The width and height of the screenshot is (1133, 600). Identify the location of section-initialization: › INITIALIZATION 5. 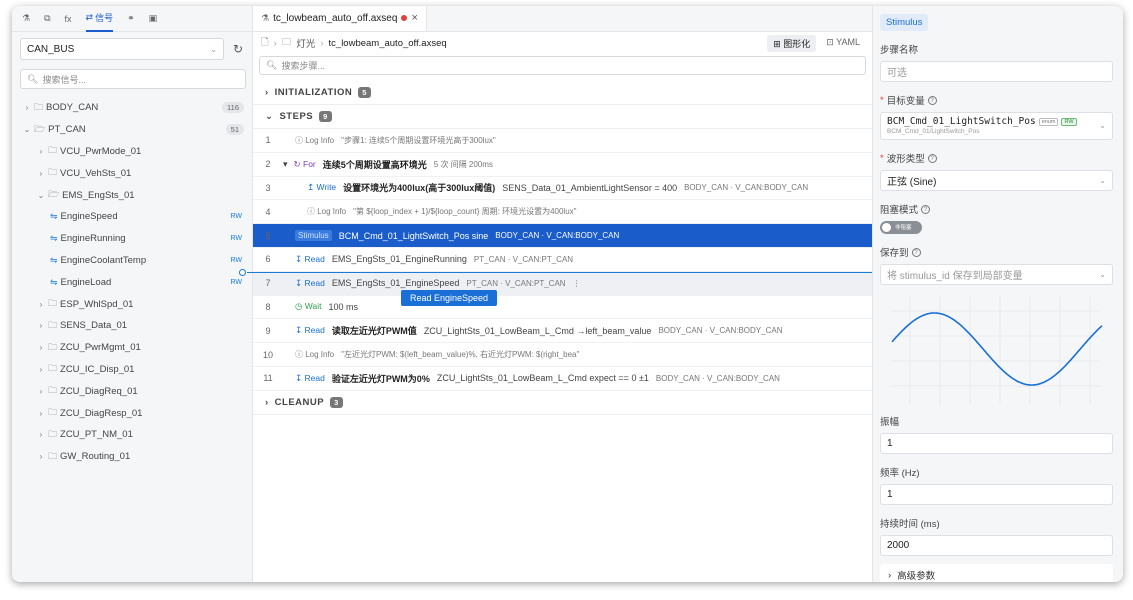
(562, 93).